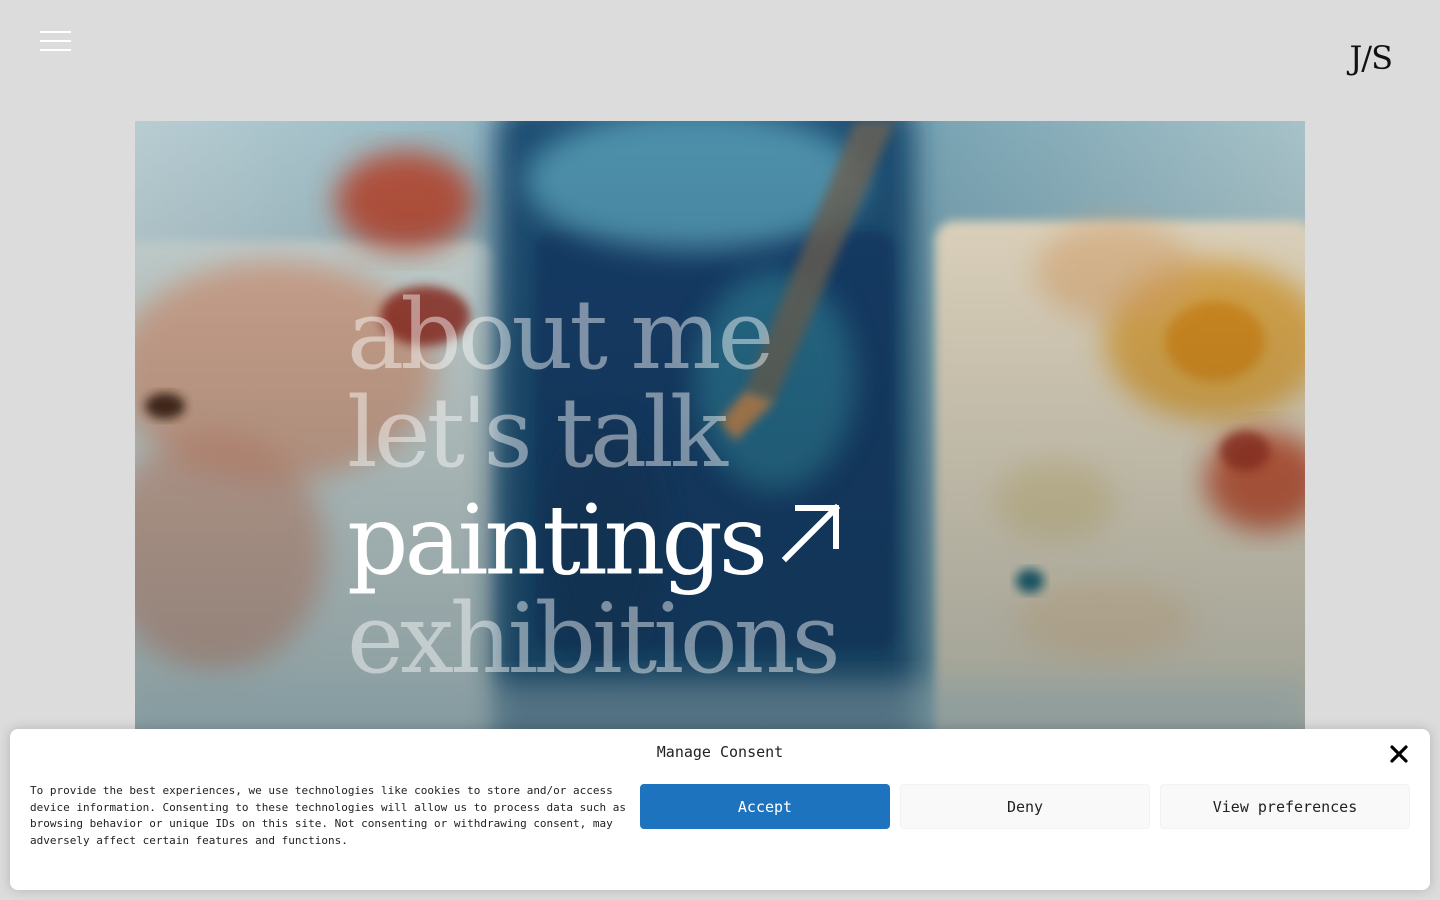 Image resolution: width=1440 pixels, height=900 pixels. What do you see at coordinates (1285, 806) in the screenshot?
I see `view-preferences-button: View preferences` at bounding box center [1285, 806].